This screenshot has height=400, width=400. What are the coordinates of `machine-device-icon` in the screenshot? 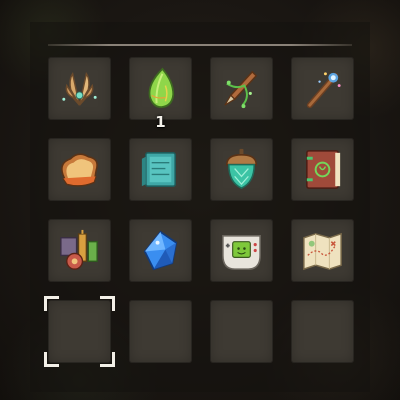 It's located at (79, 249).